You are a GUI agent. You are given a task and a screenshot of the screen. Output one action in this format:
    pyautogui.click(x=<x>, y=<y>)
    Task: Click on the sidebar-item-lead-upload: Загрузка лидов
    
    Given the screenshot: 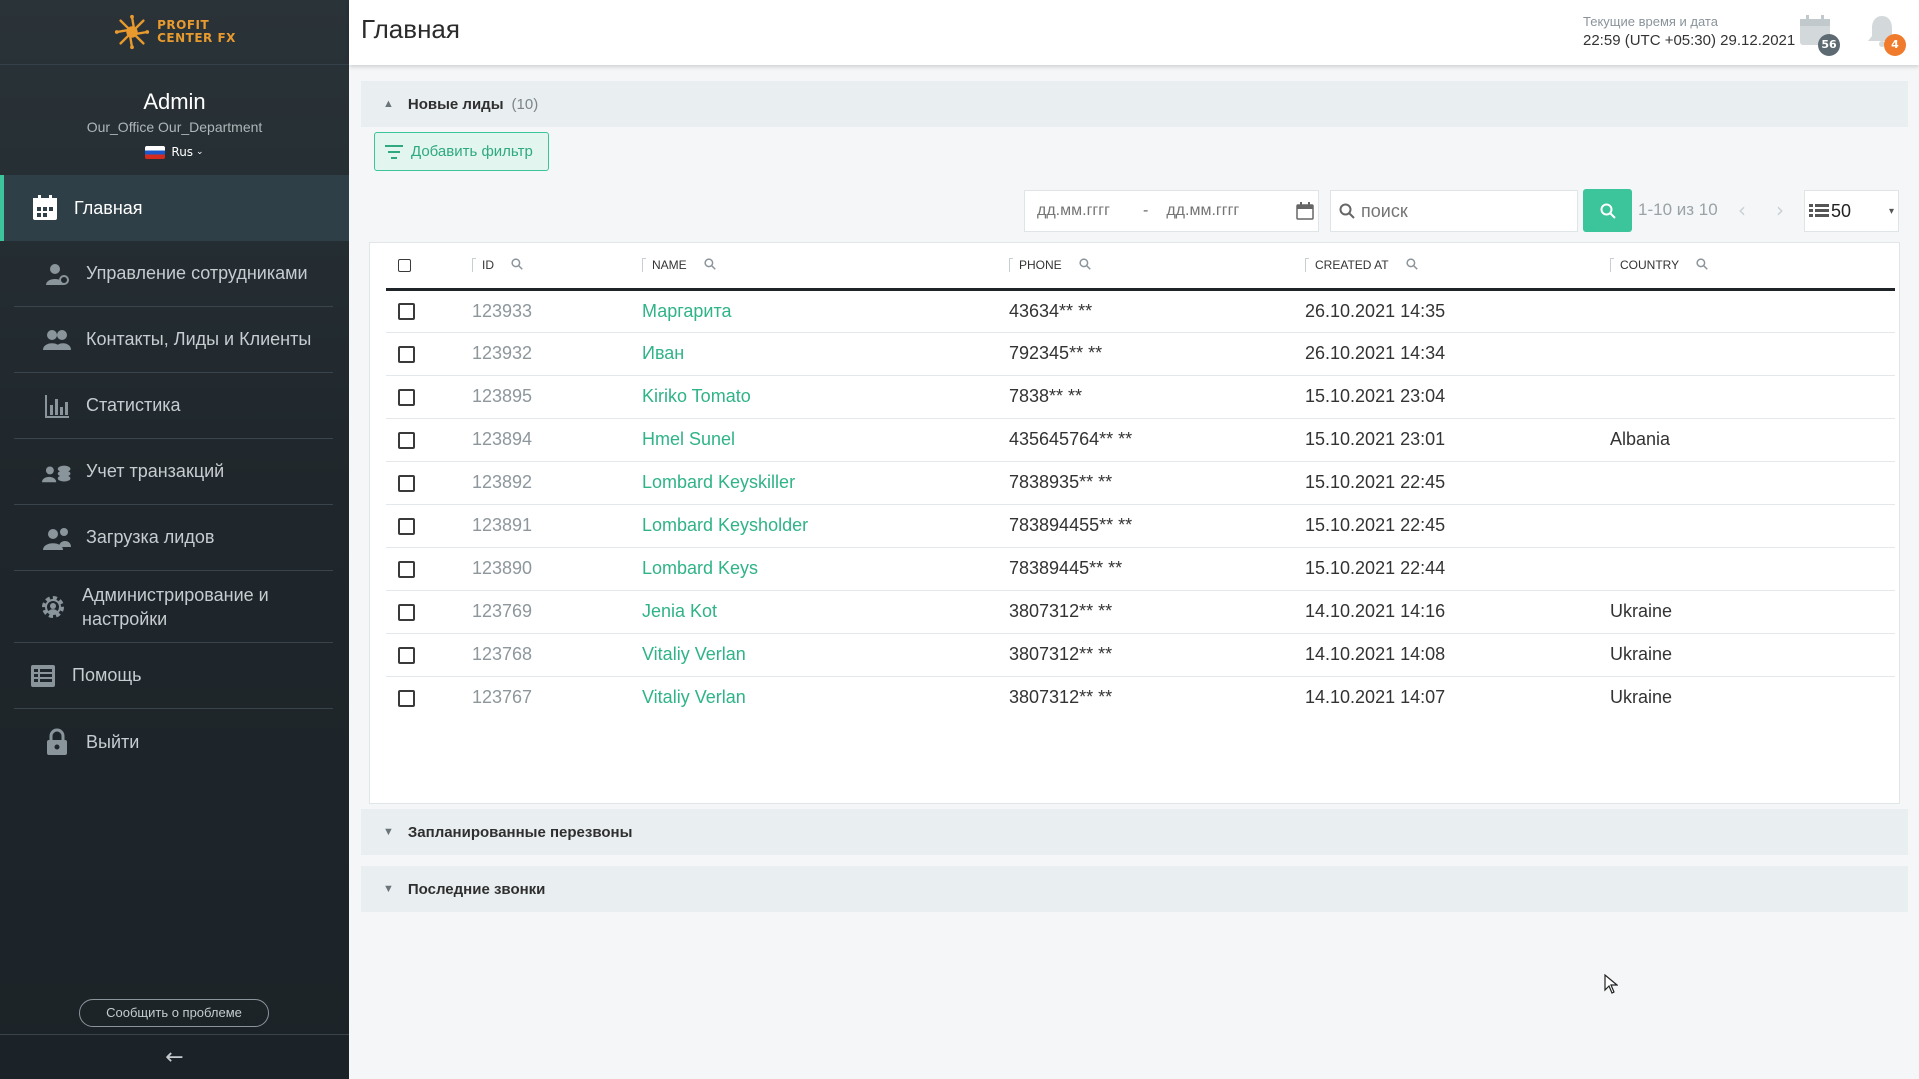 What is the action you would take?
    pyautogui.click(x=173, y=538)
    